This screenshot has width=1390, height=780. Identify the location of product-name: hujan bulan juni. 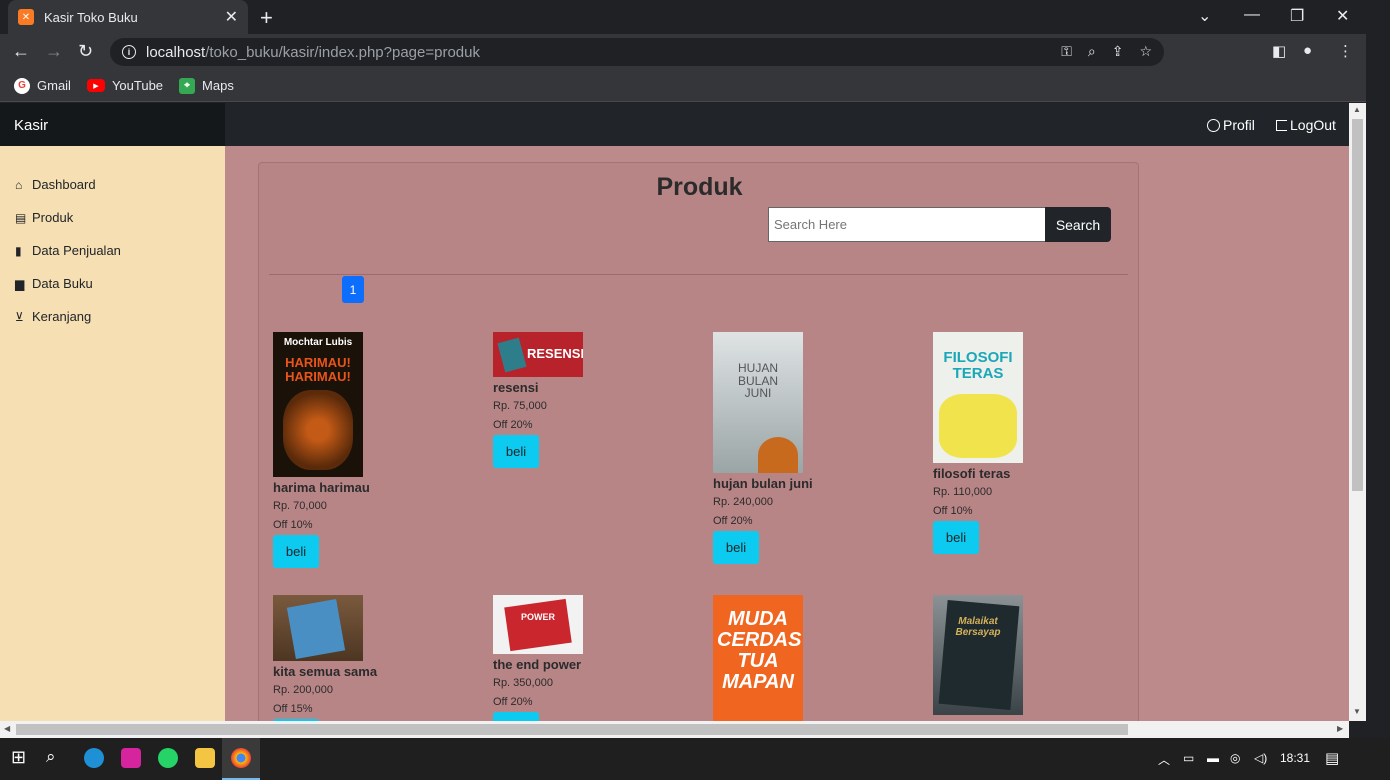
(763, 483).